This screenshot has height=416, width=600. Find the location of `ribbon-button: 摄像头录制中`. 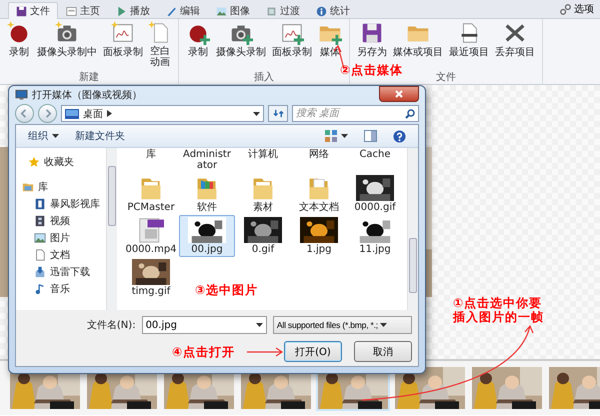

ribbon-button: 摄像头录制中 is located at coordinates (67, 39).